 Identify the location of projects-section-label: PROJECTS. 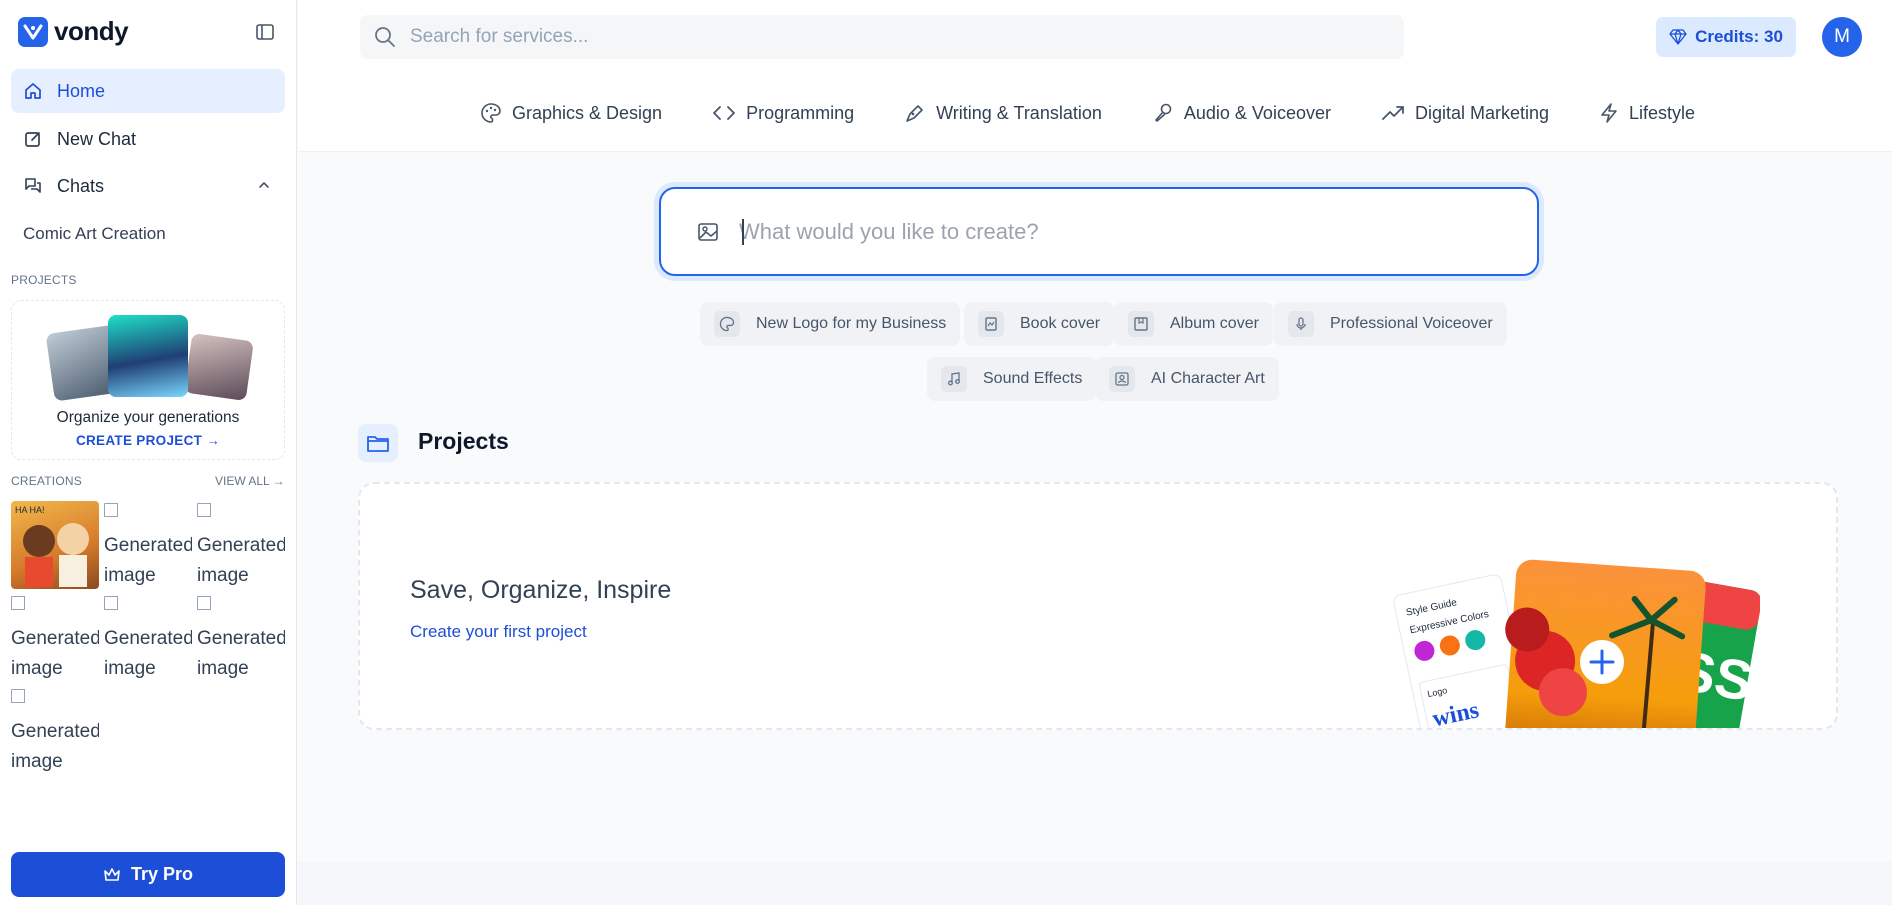
(44, 280).